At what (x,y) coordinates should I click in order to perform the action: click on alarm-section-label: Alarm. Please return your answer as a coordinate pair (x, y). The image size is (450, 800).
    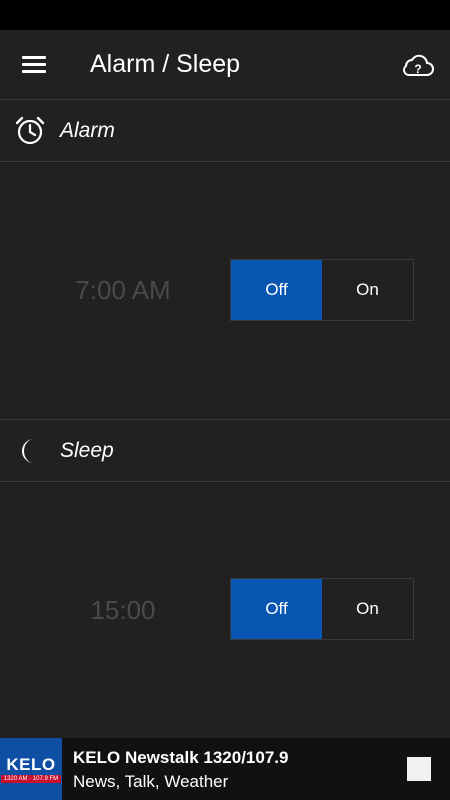
    Looking at the image, I should click on (87, 130).